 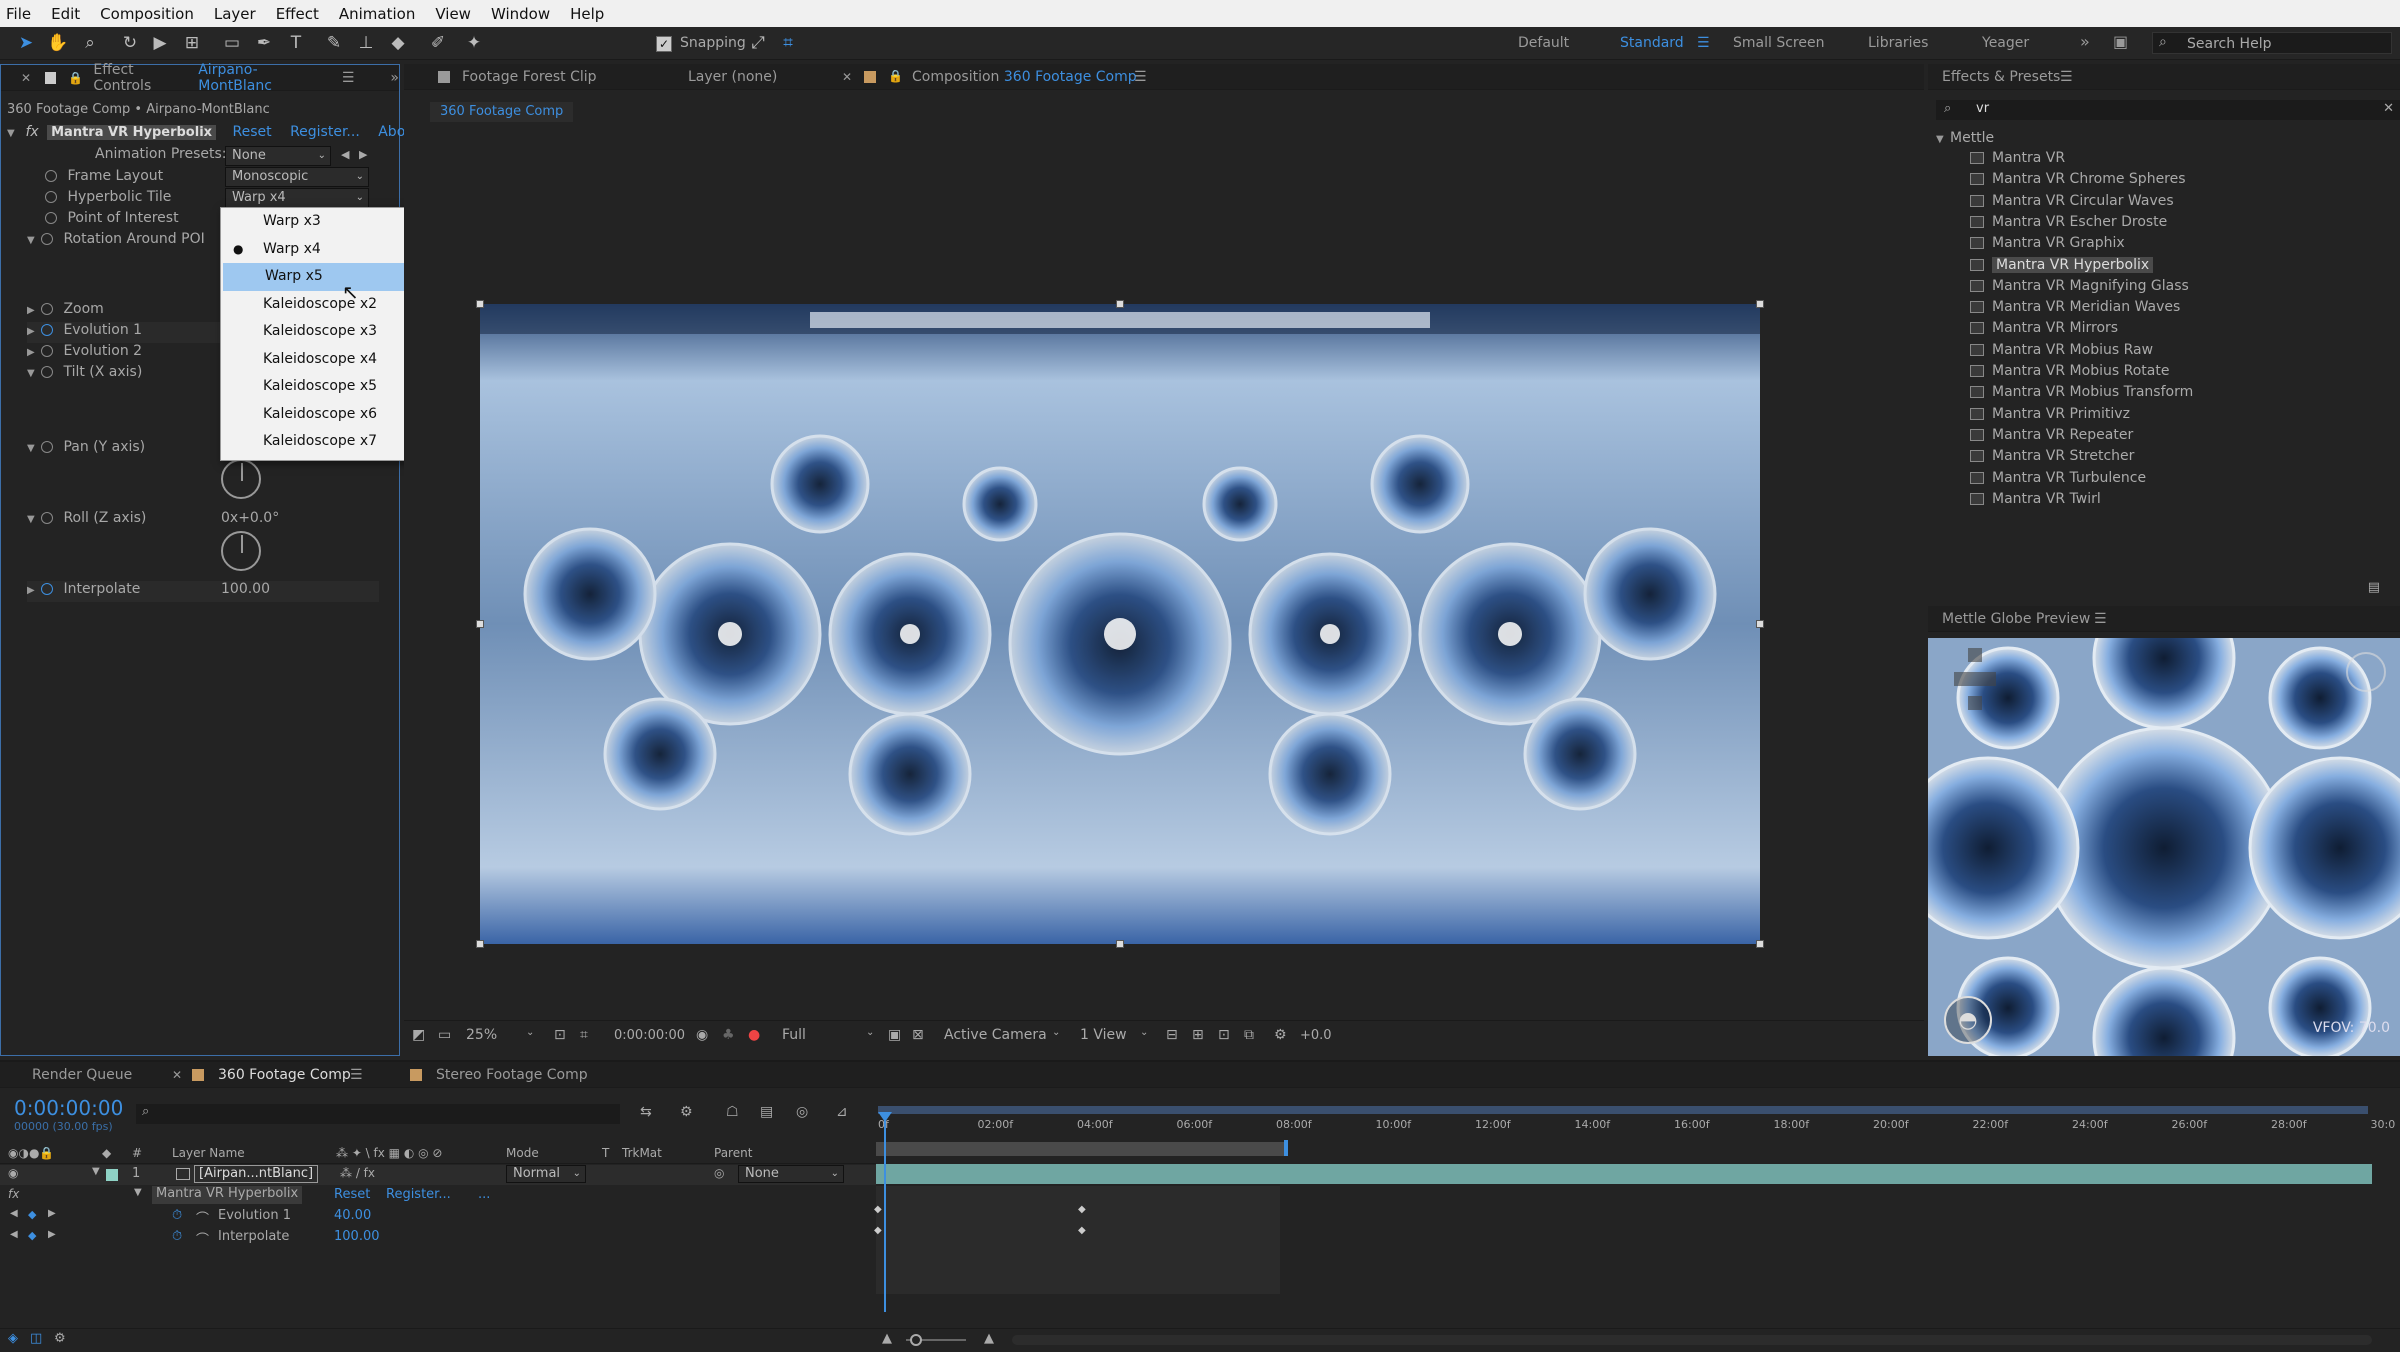 What do you see at coordinates (132, 132) in the screenshot?
I see `effect-name: Mantra VR Hyperbolix` at bounding box center [132, 132].